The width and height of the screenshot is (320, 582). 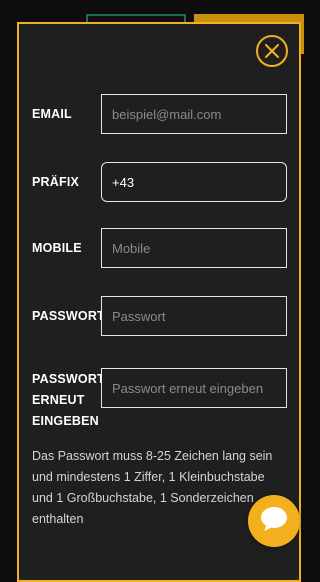 I want to click on password-repeat-field-box, so click(x=194, y=388).